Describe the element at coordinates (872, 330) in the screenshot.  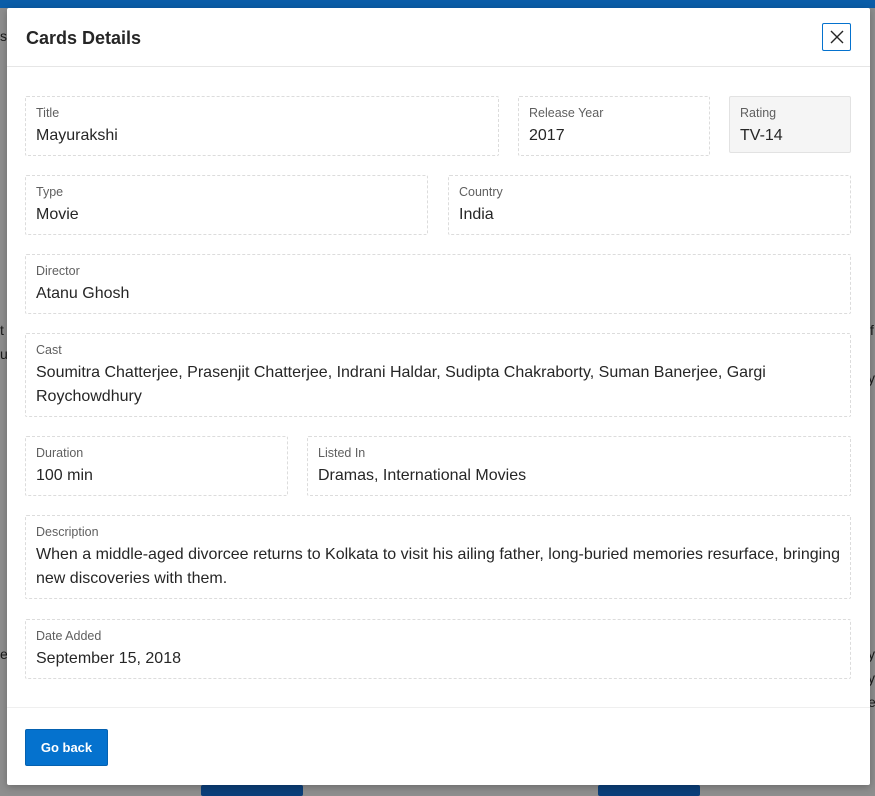
I see `background-text-fragment: f` at that location.